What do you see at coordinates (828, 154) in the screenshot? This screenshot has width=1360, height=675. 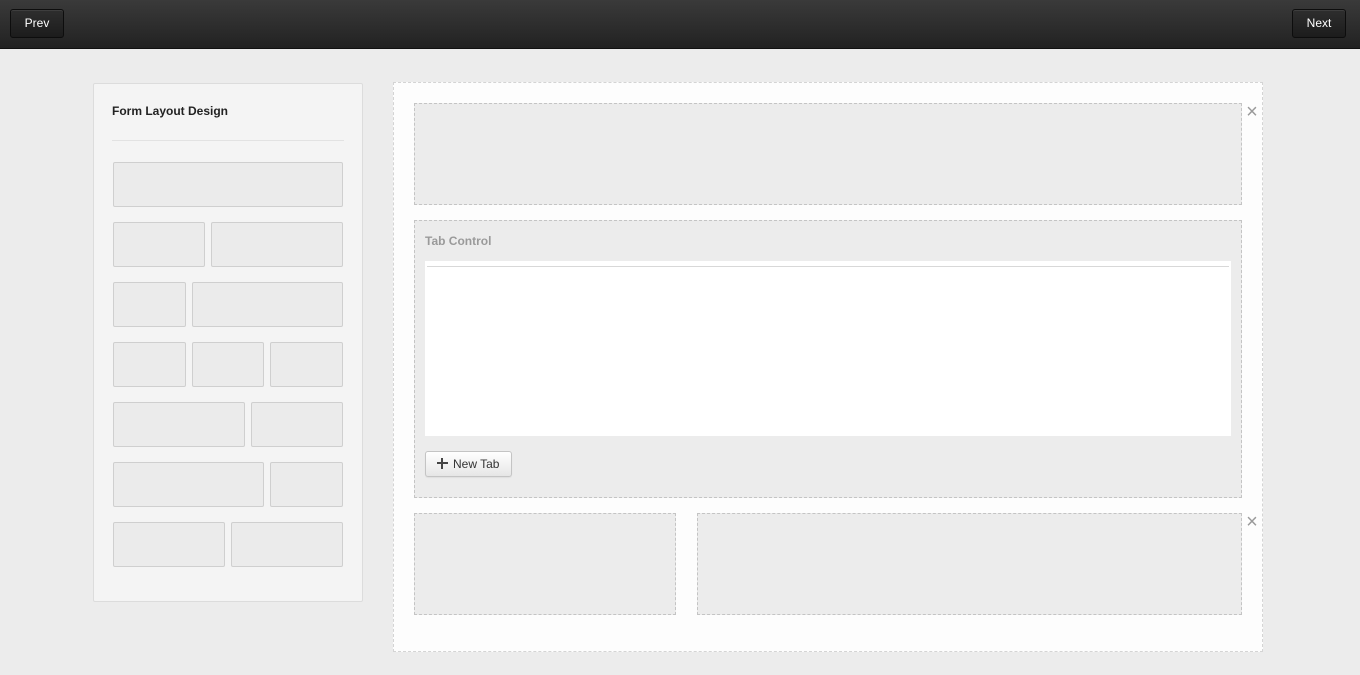 I see `form-row-drop-zone` at bounding box center [828, 154].